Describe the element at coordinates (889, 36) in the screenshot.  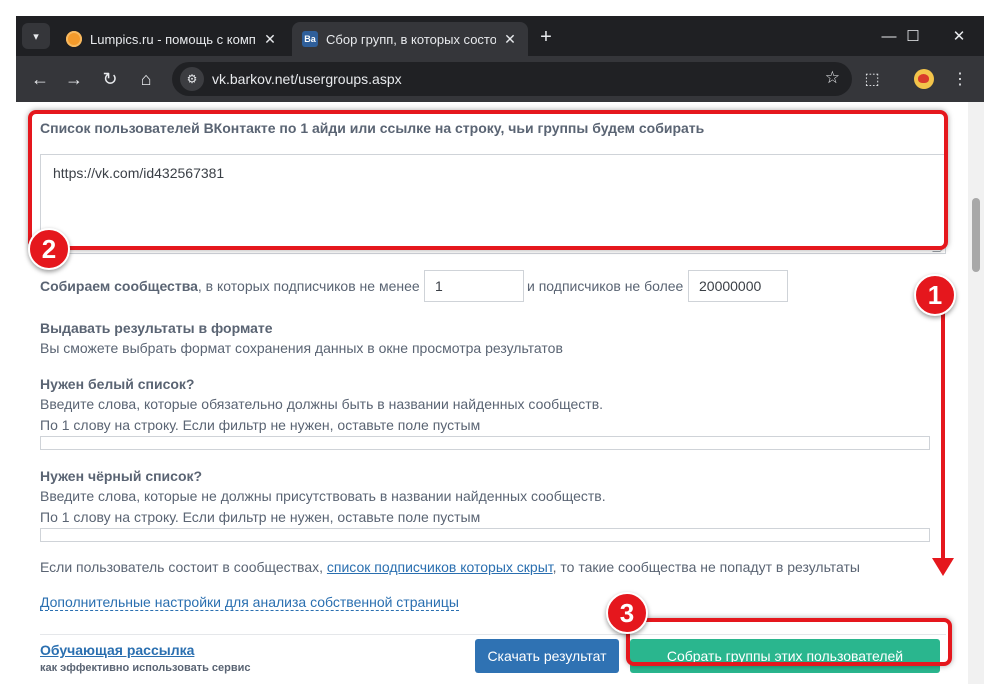
I see `minimize-icon: —` at that location.